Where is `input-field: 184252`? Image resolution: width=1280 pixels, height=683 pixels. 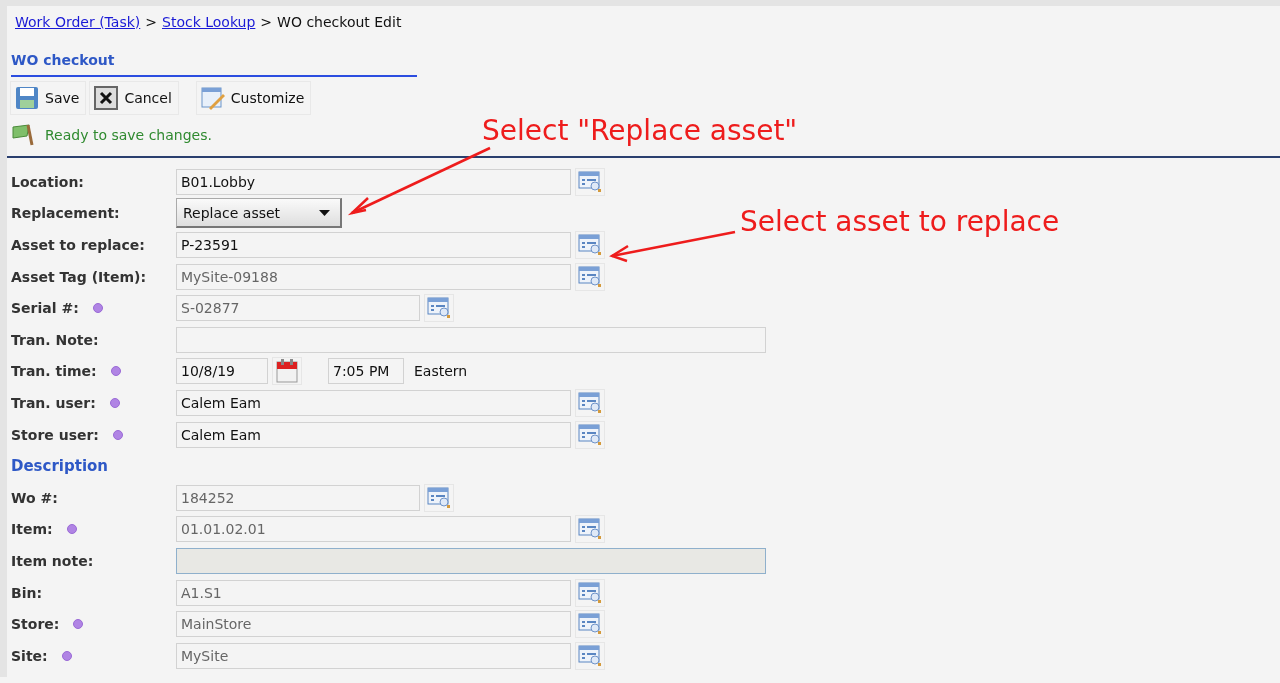 input-field: 184252 is located at coordinates (298, 497).